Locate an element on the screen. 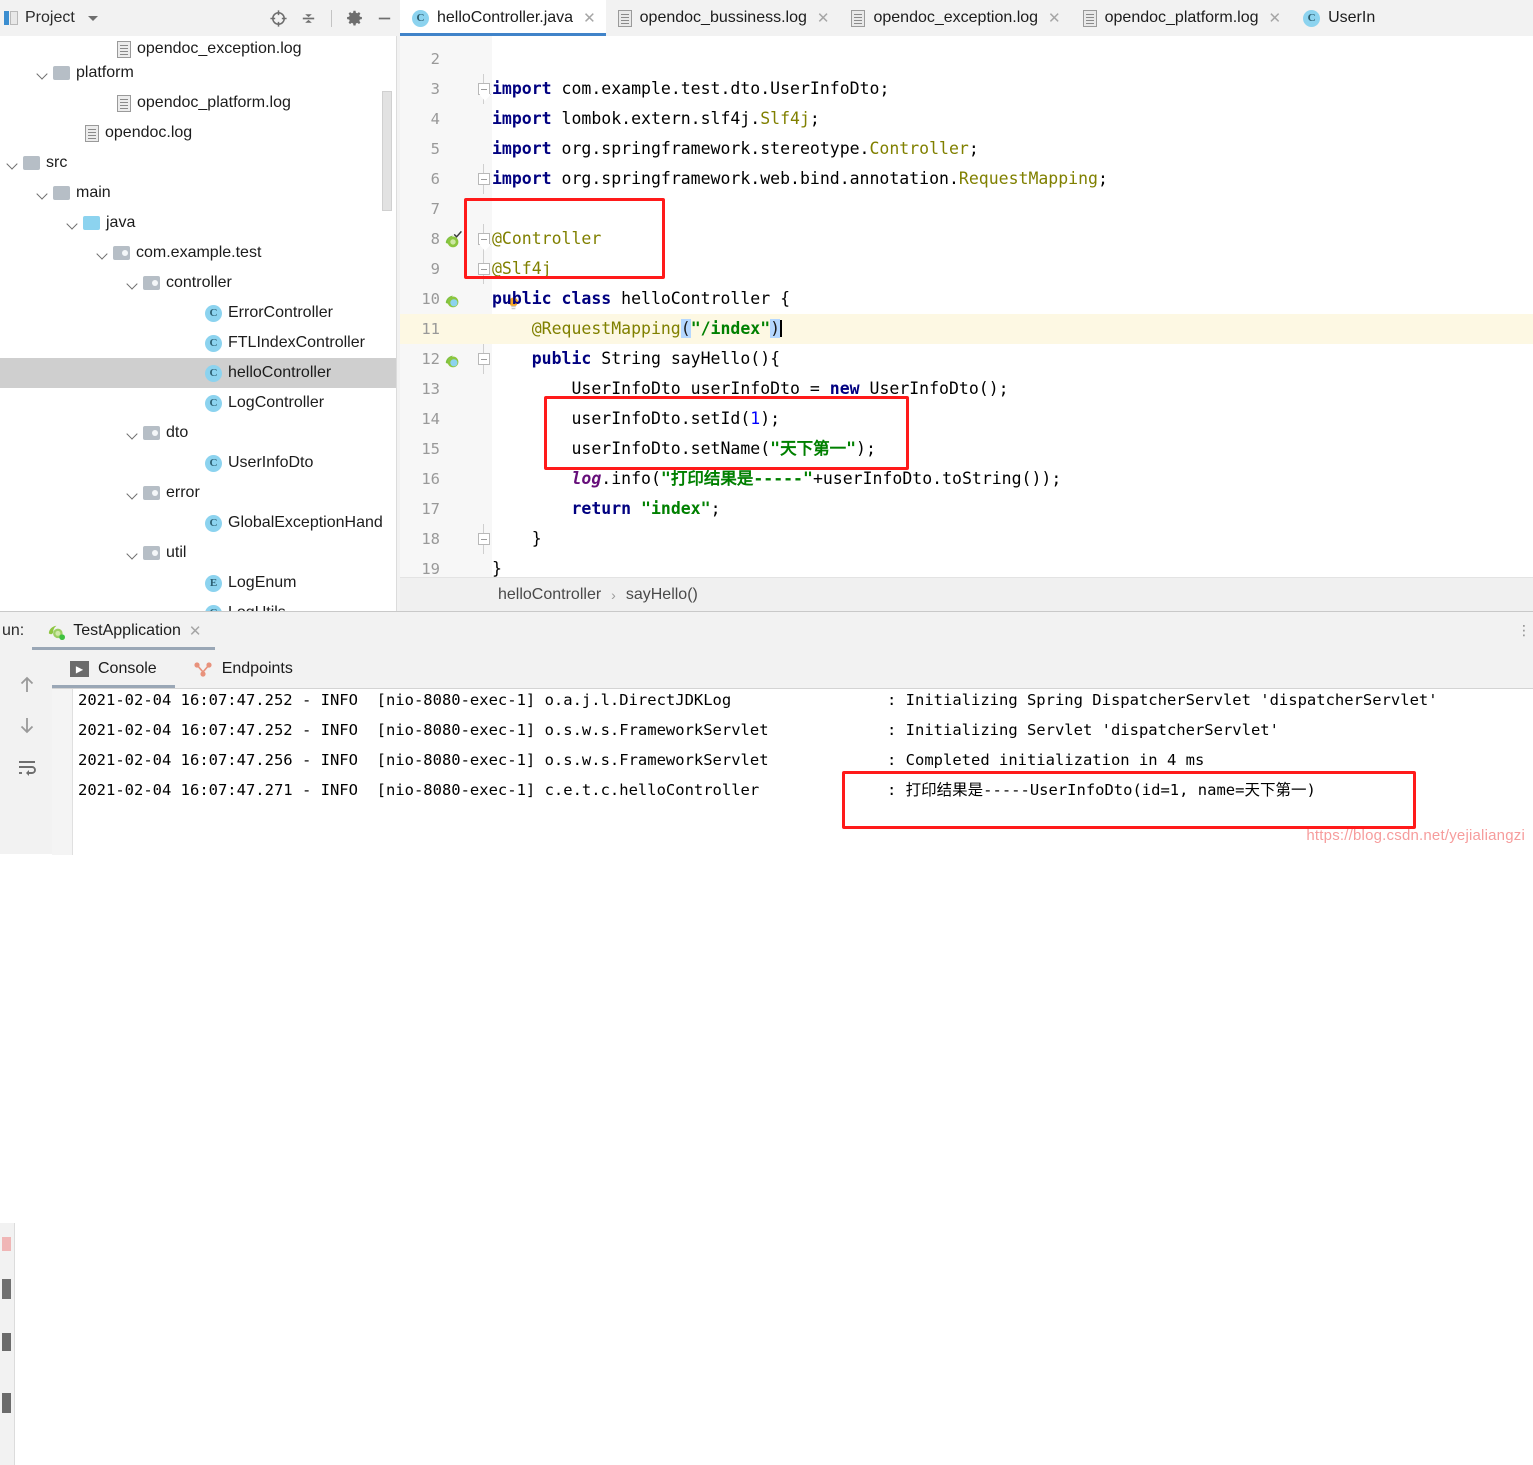 This screenshot has width=1533, height=1465. tree-node-ftlindexcontroller: C FTLIndexController is located at coordinates (200, 343).